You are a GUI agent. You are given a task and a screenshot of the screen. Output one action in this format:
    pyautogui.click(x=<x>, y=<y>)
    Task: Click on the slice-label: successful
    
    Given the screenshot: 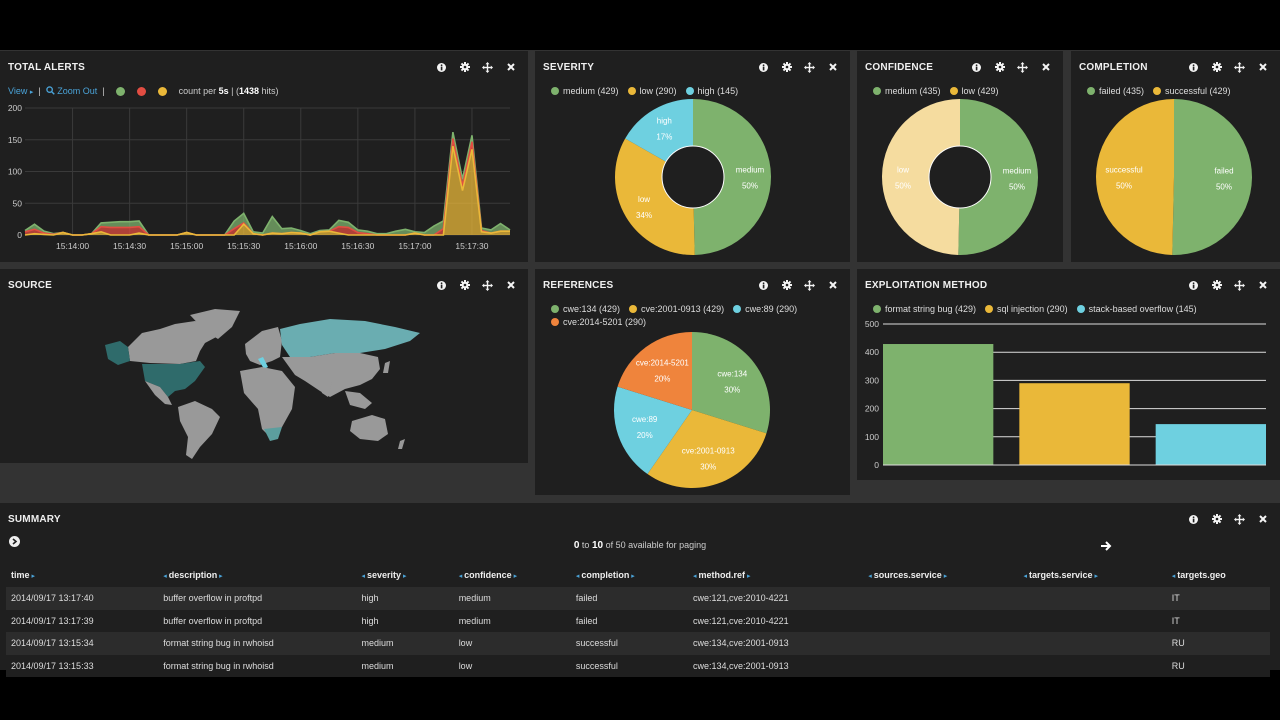 What is the action you would take?
    pyautogui.click(x=1124, y=169)
    